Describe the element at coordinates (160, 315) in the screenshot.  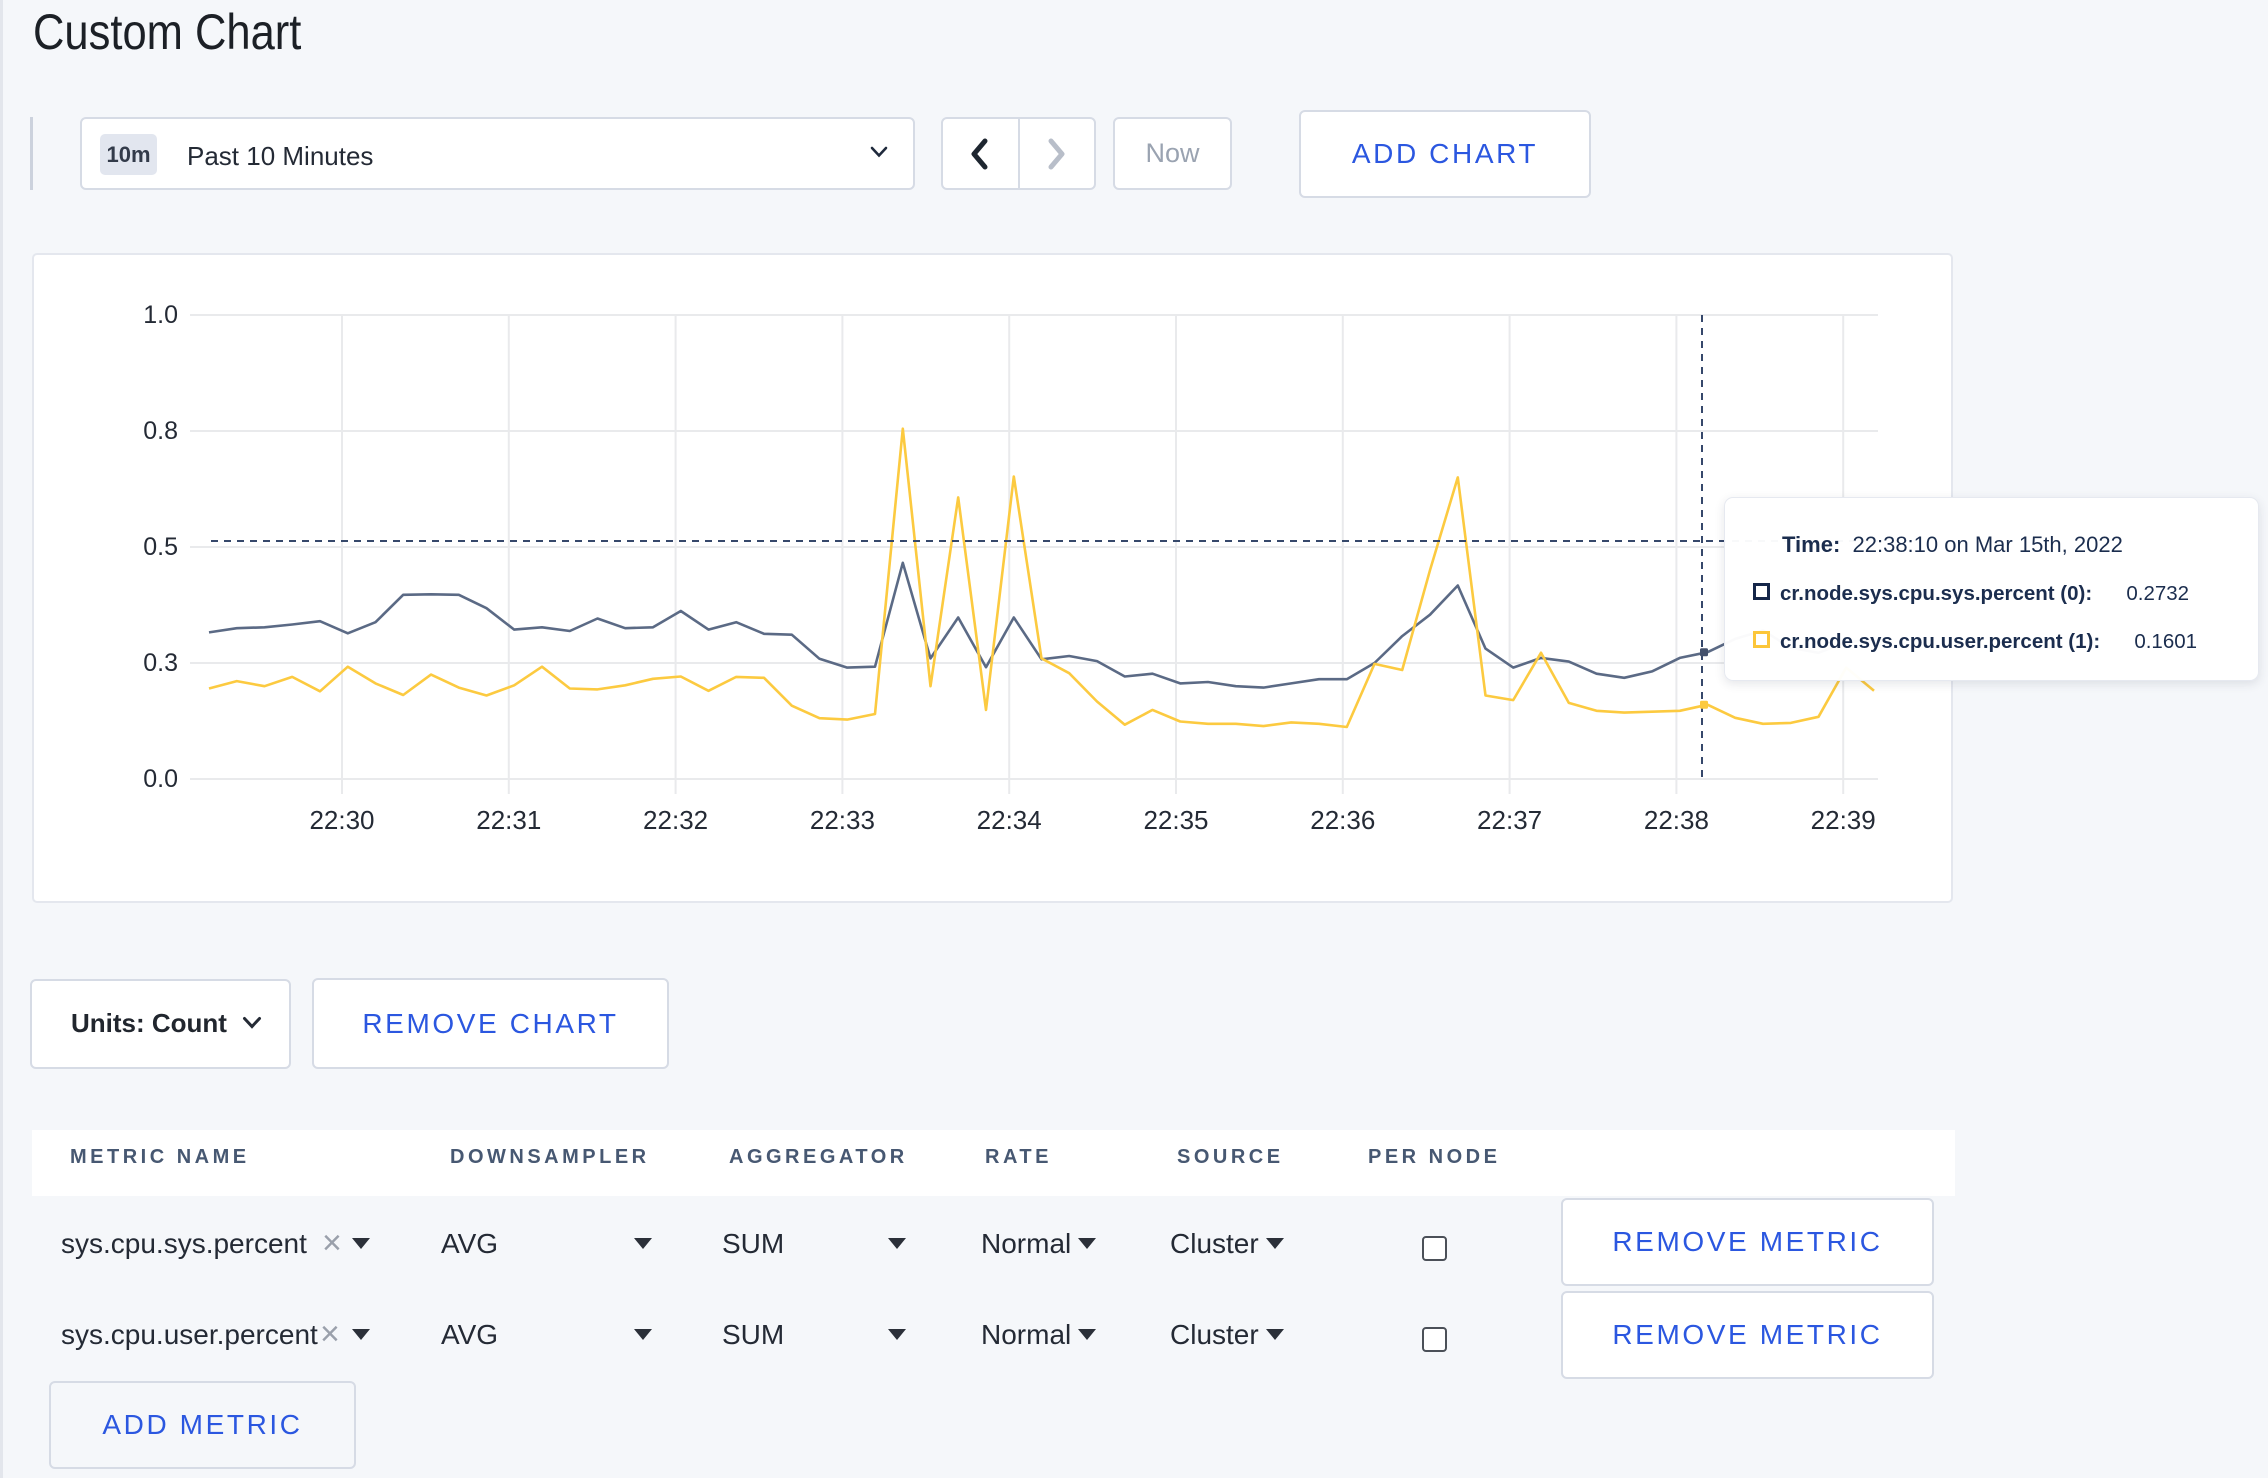
I see `svg-text: 1.0` at that location.